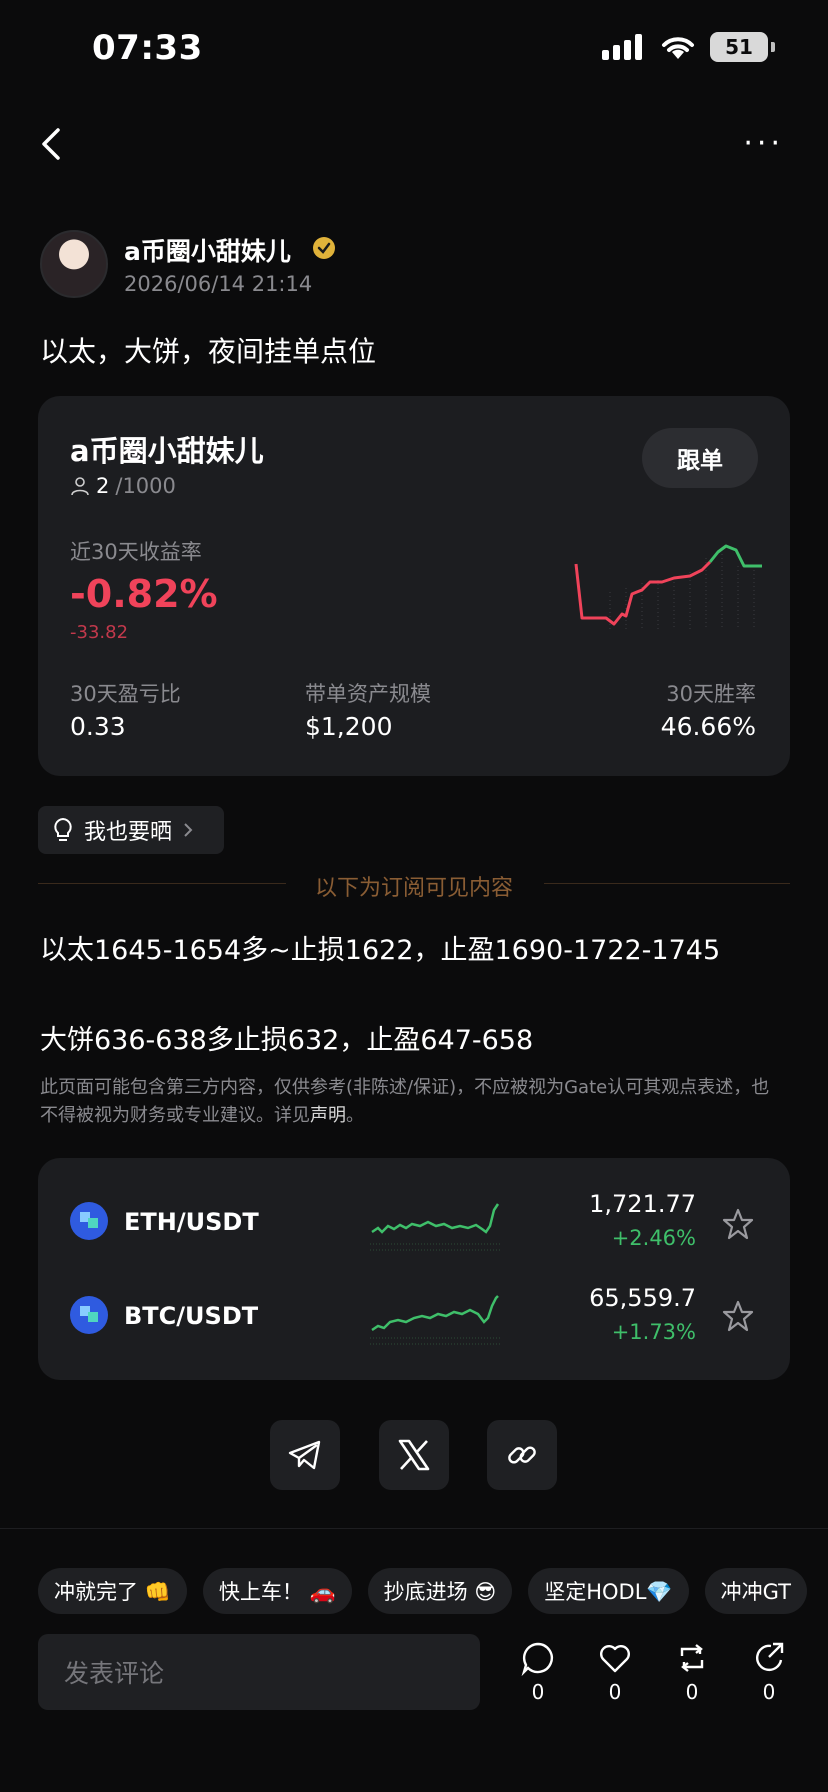  I want to click on telegram-icon, so click(304, 1455).